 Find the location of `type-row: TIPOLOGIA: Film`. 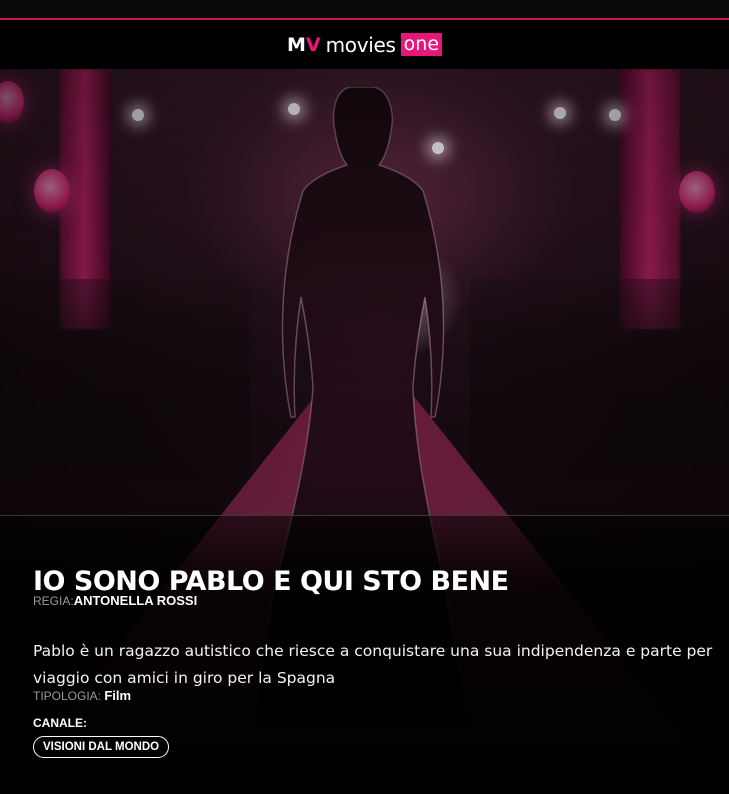

type-row: TIPOLOGIA: Film is located at coordinates (82, 695).